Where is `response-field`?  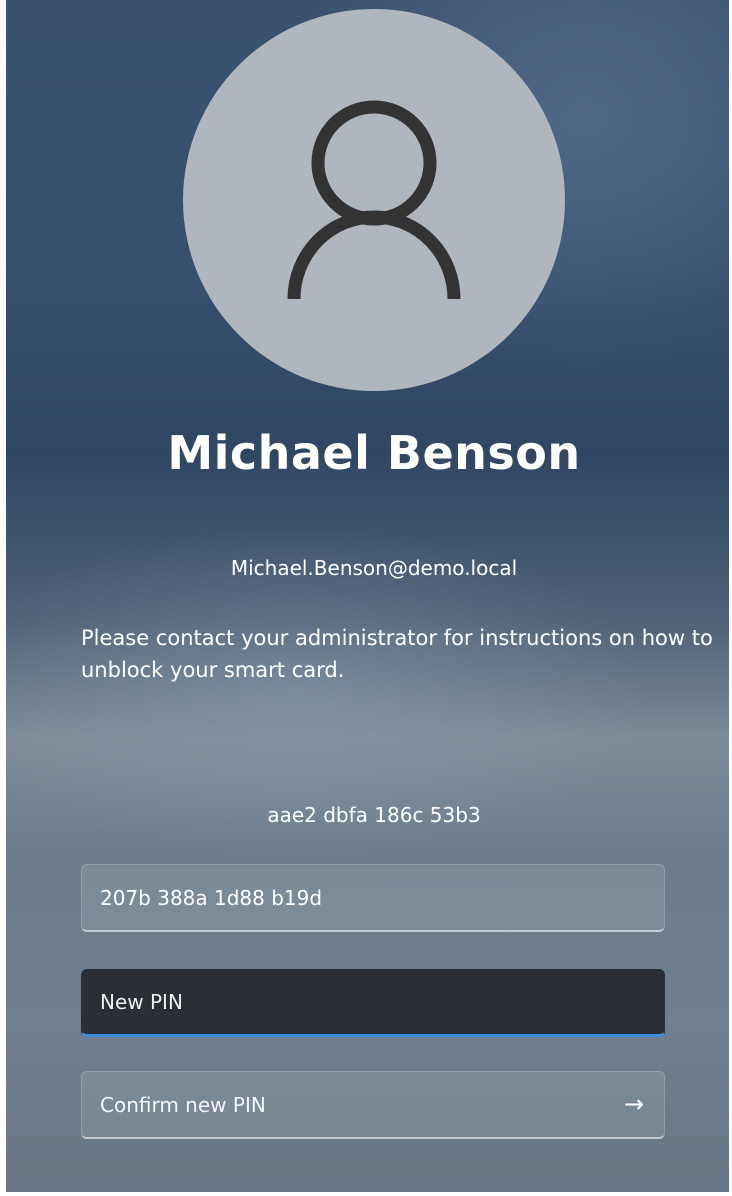
response-field is located at coordinates (373, 898).